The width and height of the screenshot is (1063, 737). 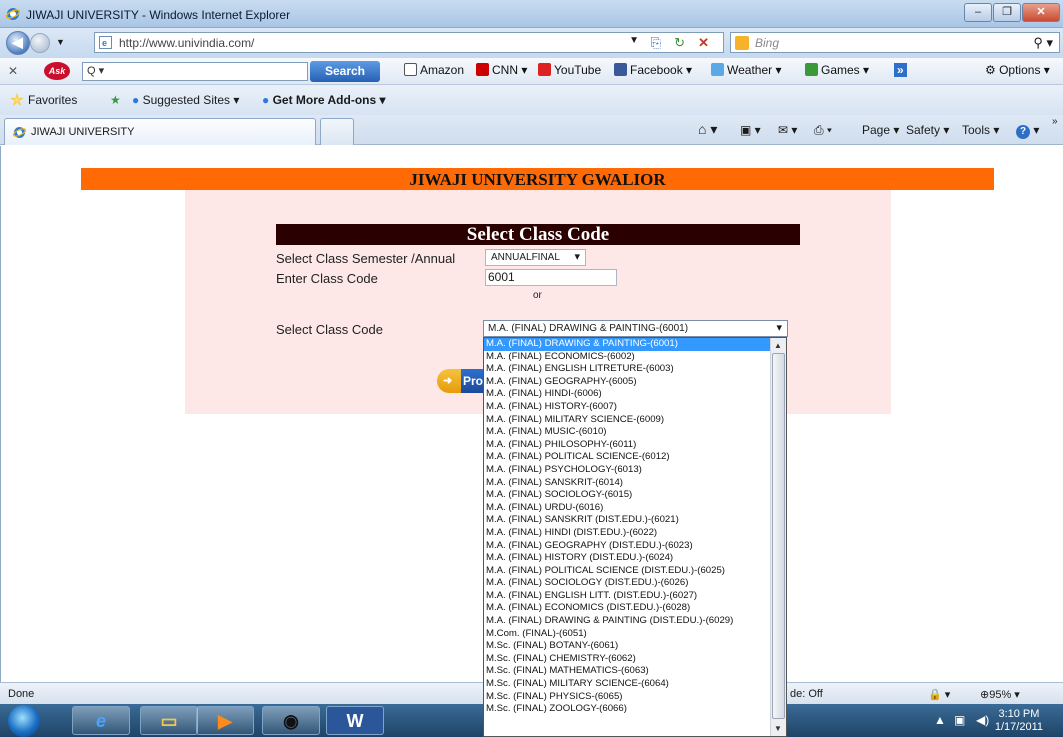 What do you see at coordinates (900, 70) in the screenshot?
I see `toolbar-more-icon: »` at bounding box center [900, 70].